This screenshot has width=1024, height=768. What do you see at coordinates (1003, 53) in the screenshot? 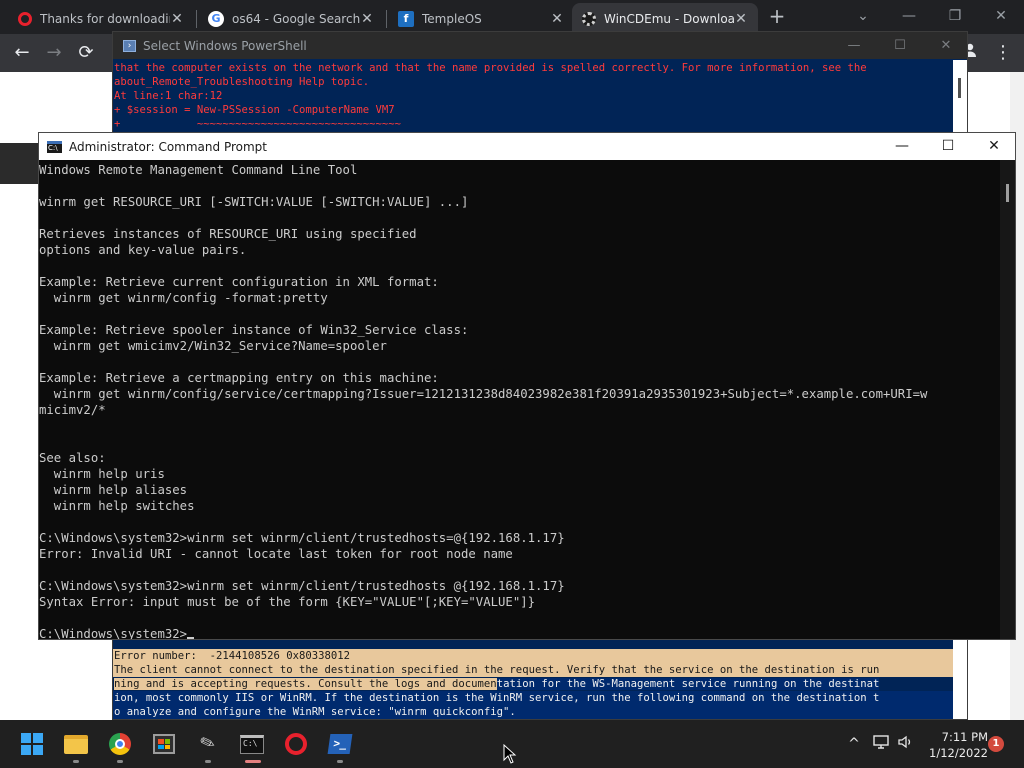
I see `browser-menu-button: ⋮` at bounding box center [1003, 53].